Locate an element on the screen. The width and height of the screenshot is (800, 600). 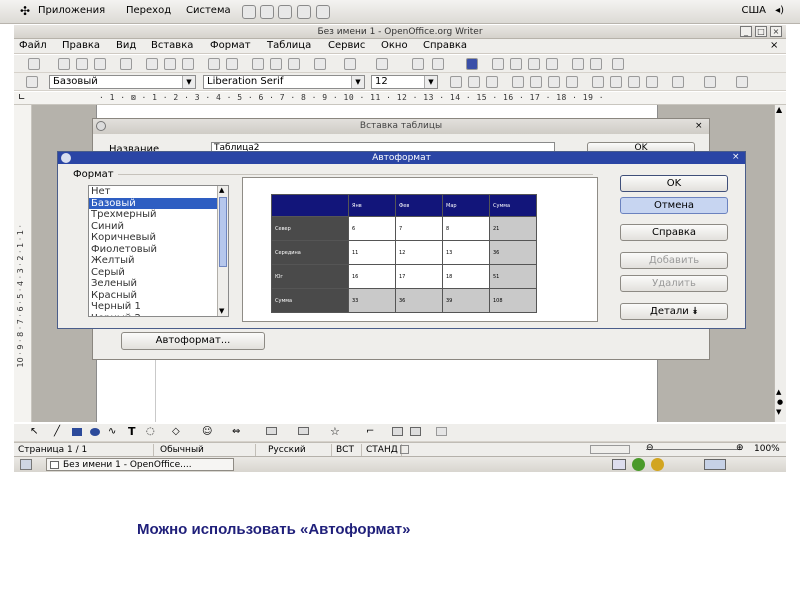
ok-button: OK is located at coordinates (674, 183).